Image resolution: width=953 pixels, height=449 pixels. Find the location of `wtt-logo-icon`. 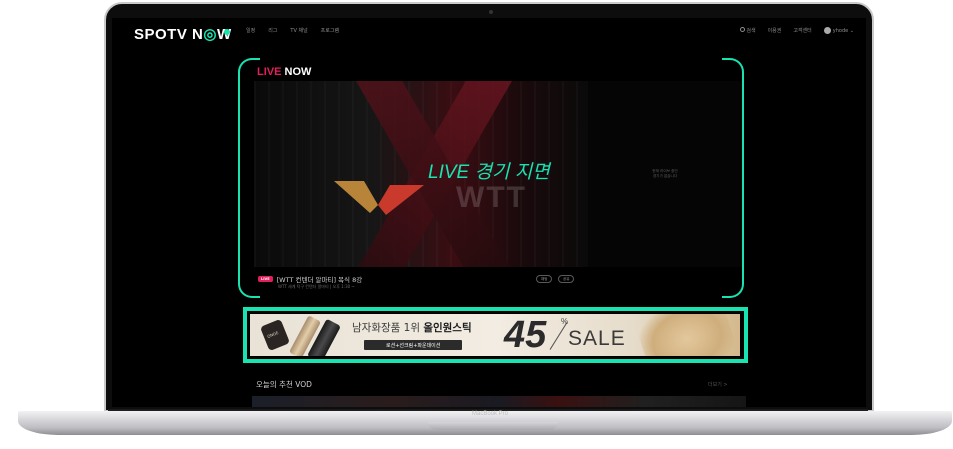

wtt-logo-icon is located at coordinates (379, 198).